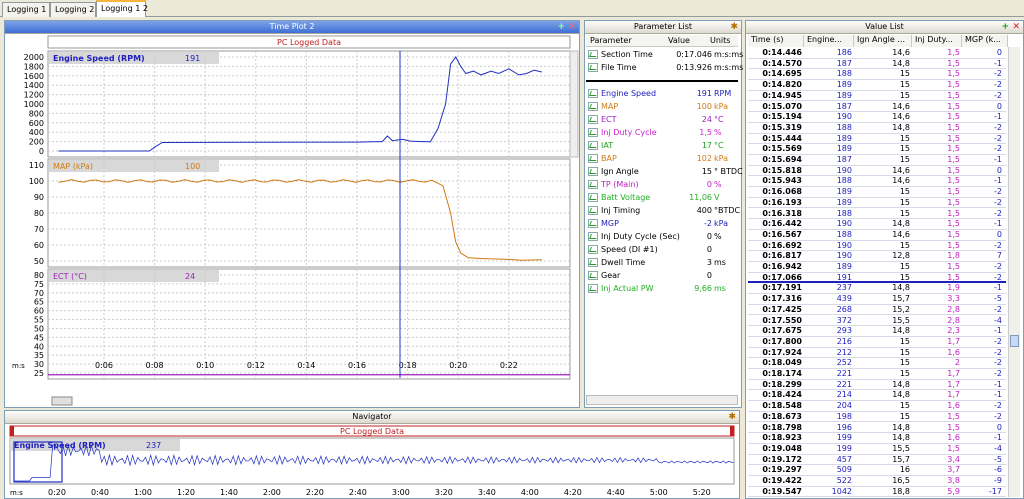  I want to click on tab-logging-1-2: Logging 1 2, so click(122, 8).